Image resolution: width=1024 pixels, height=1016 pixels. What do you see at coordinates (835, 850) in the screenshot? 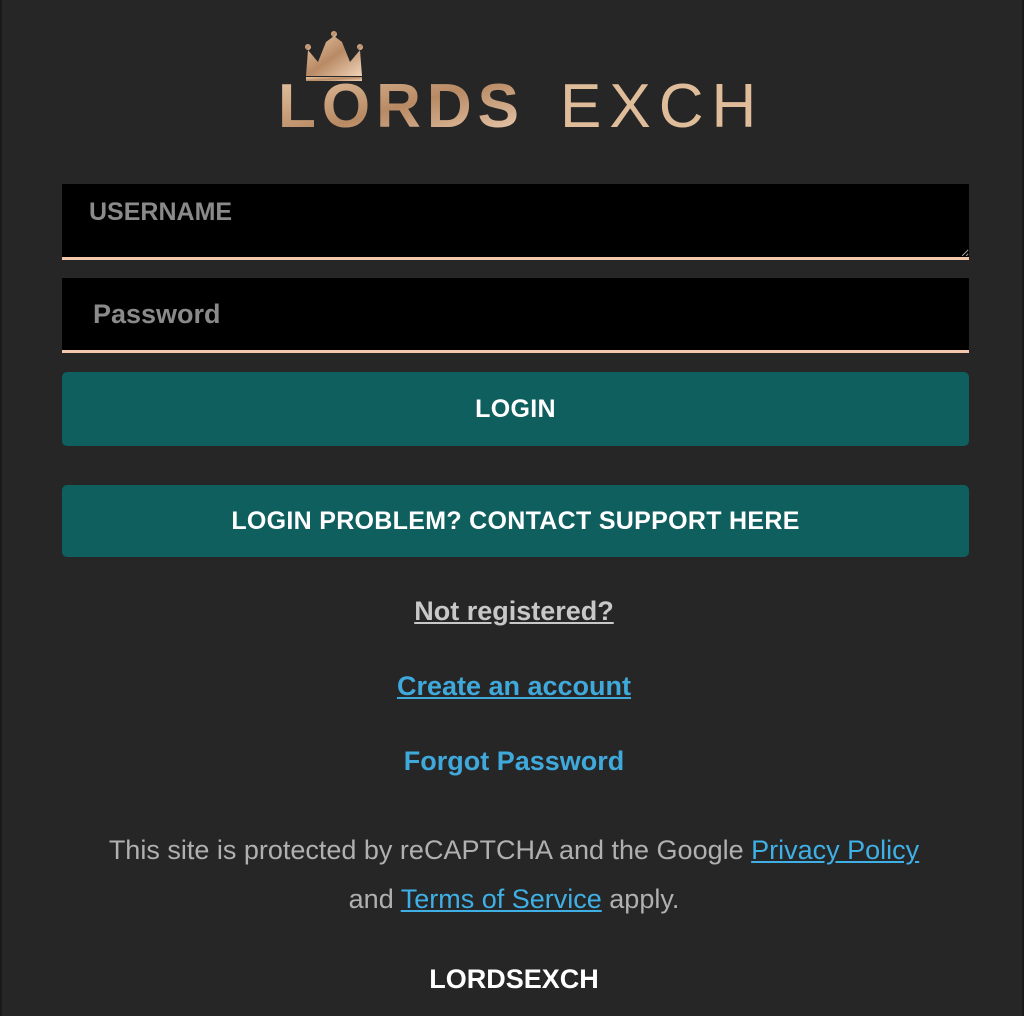
I see `privacy-policy-link: Privacy Policy` at bounding box center [835, 850].